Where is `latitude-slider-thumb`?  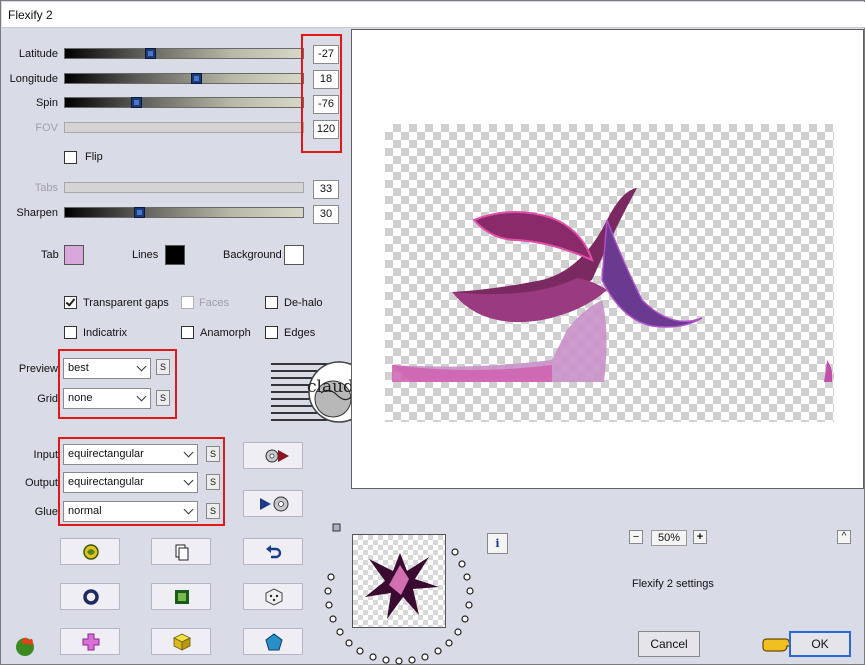 latitude-slider-thumb is located at coordinates (150, 53).